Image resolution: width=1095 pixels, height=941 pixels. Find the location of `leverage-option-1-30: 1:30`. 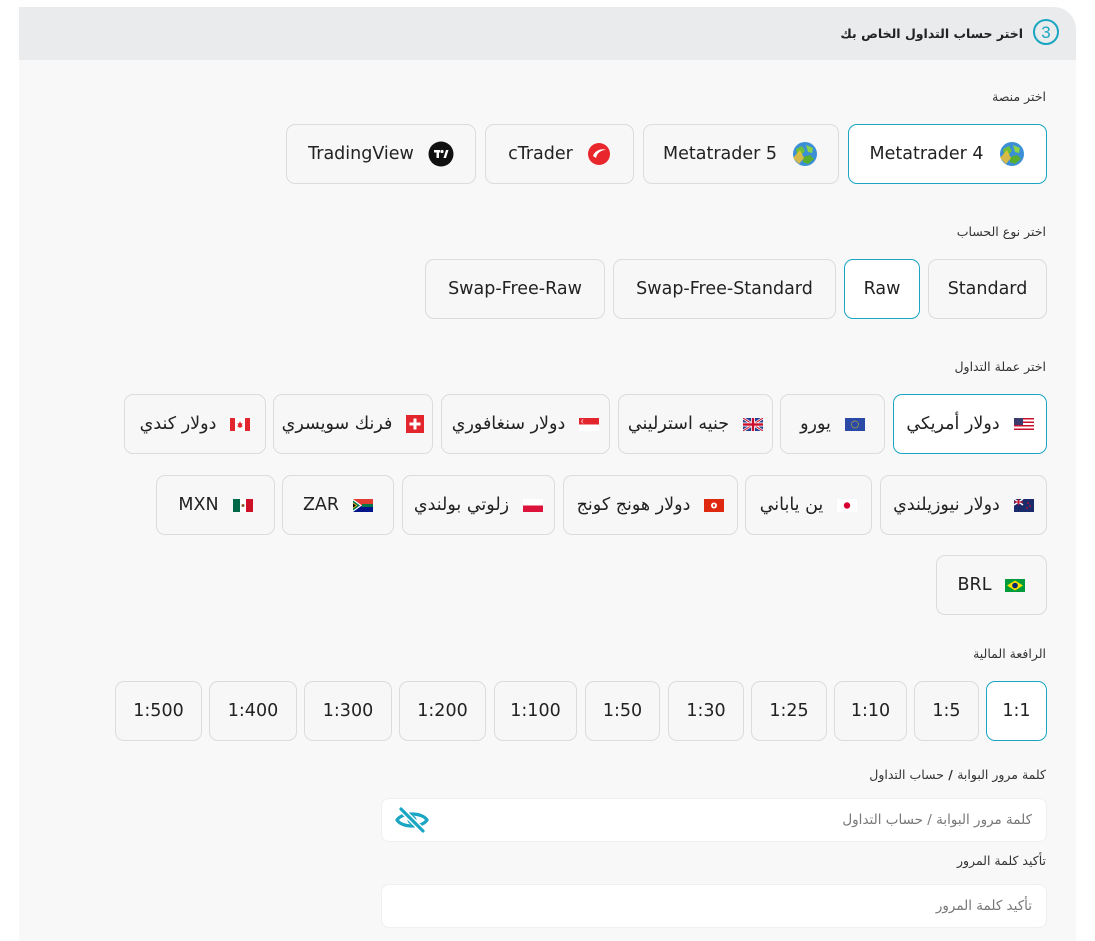

leverage-option-1-30: 1:30 is located at coordinates (706, 711).